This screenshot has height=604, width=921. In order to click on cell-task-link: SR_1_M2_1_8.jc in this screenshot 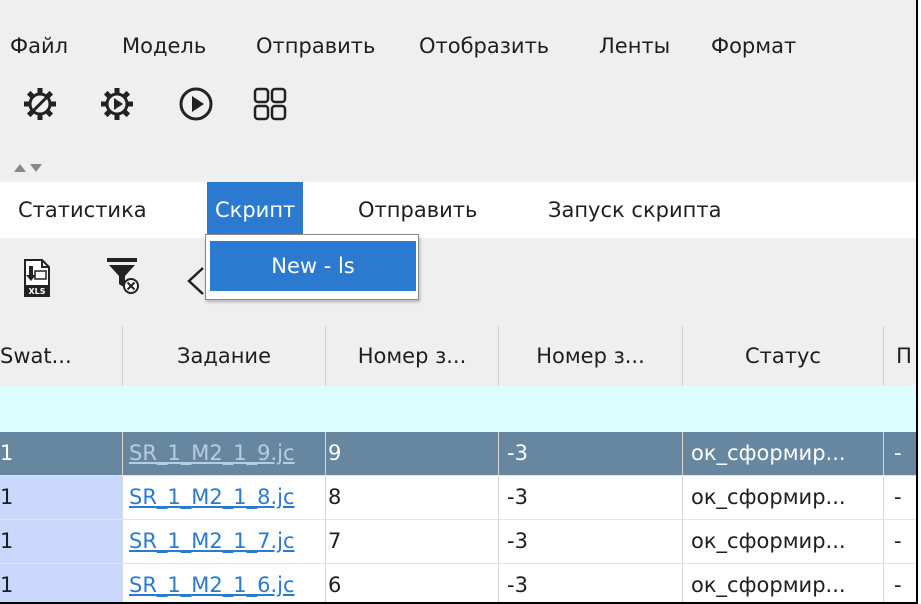, I will do `click(224, 497)`.